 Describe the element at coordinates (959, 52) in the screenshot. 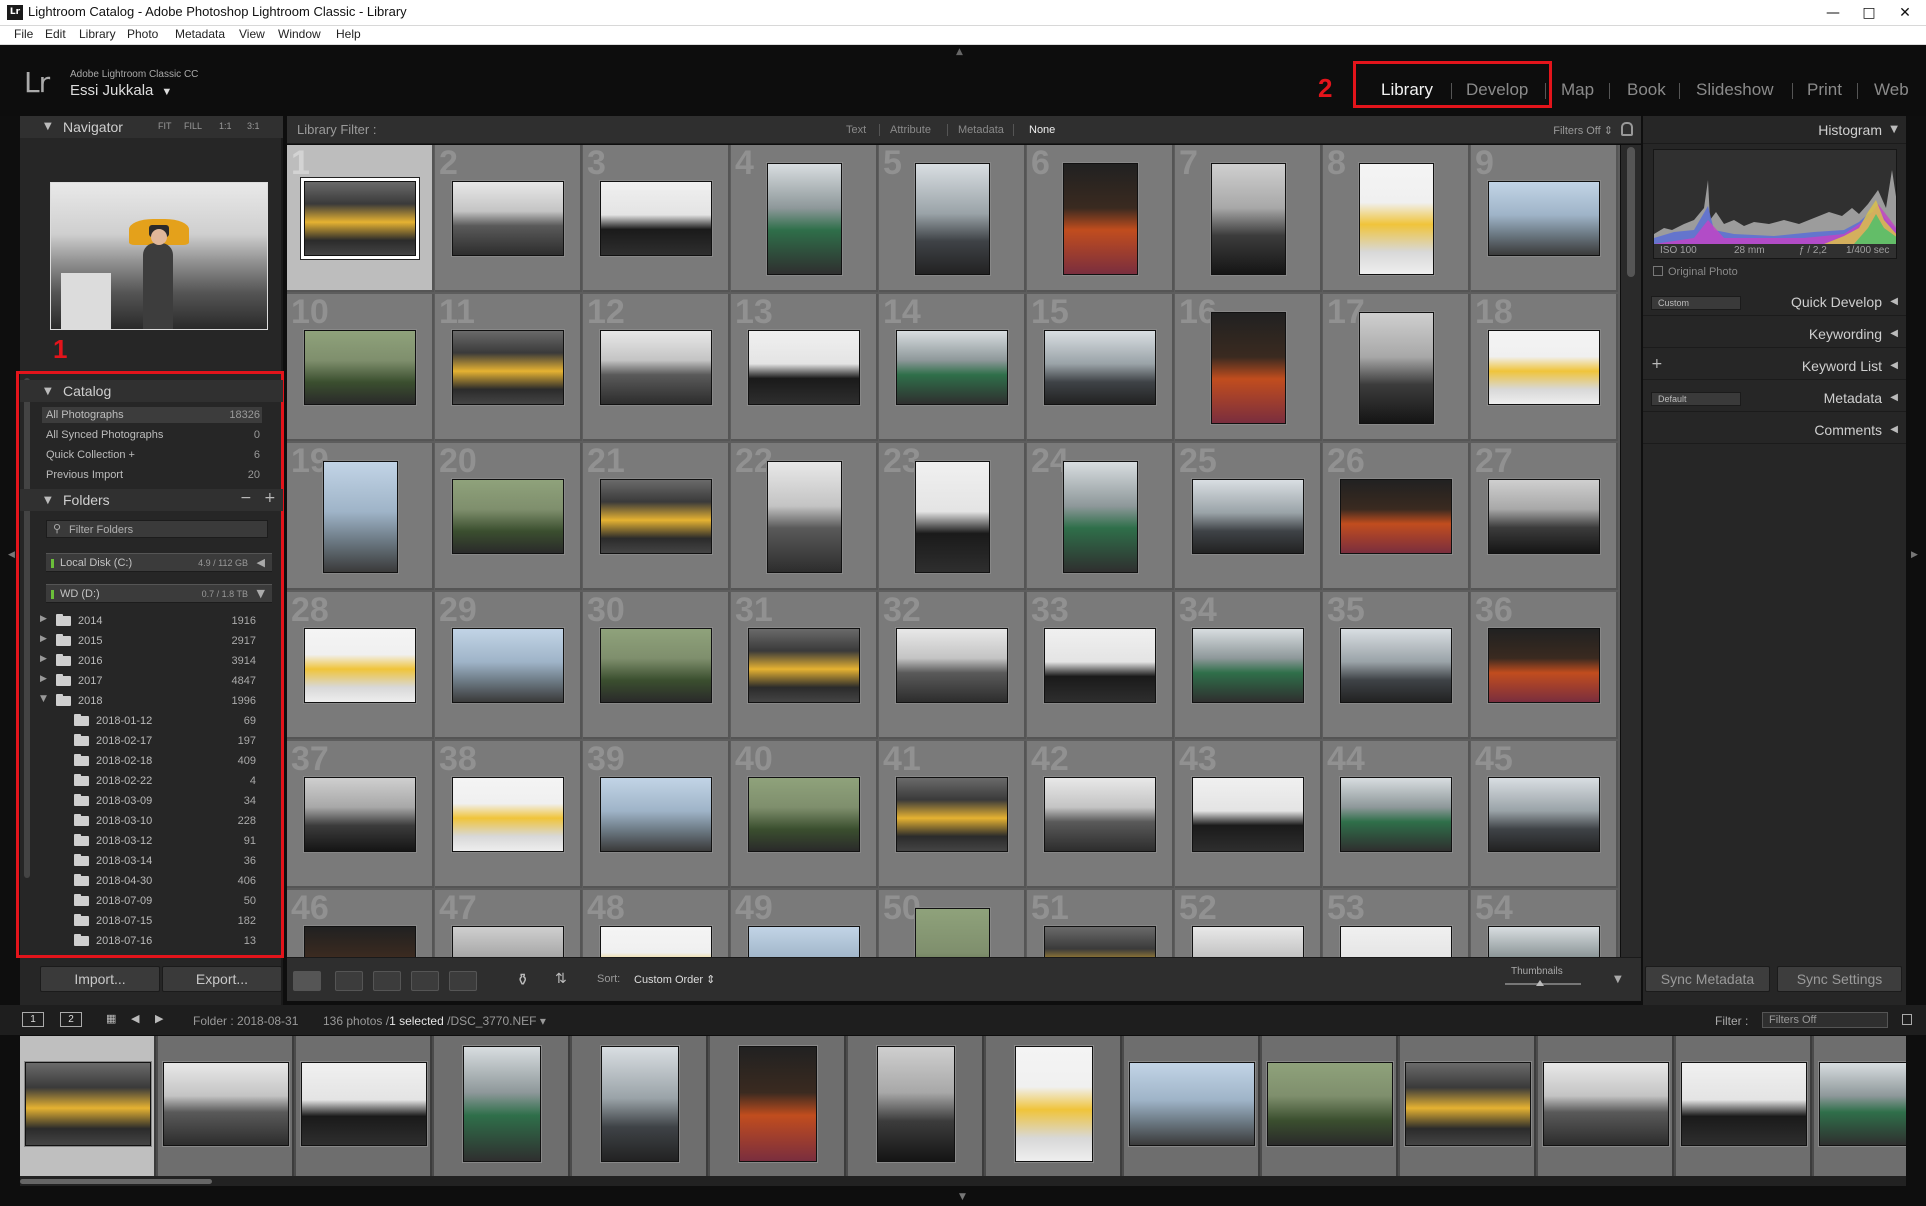

I see `collapse-top-panel-icon: ▲` at that location.